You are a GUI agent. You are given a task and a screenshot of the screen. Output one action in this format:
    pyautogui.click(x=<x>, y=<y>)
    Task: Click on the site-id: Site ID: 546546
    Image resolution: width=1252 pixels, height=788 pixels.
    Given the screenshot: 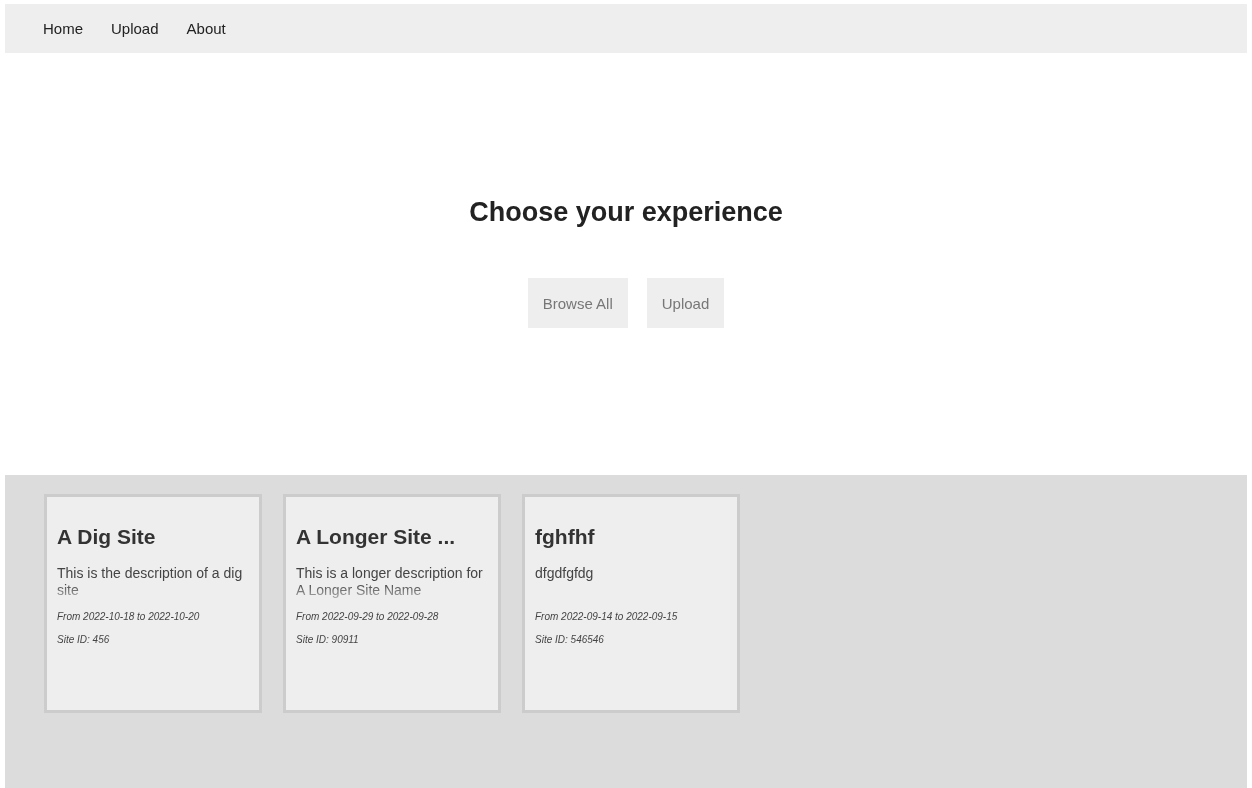 What is the action you would take?
    pyautogui.click(x=570, y=639)
    